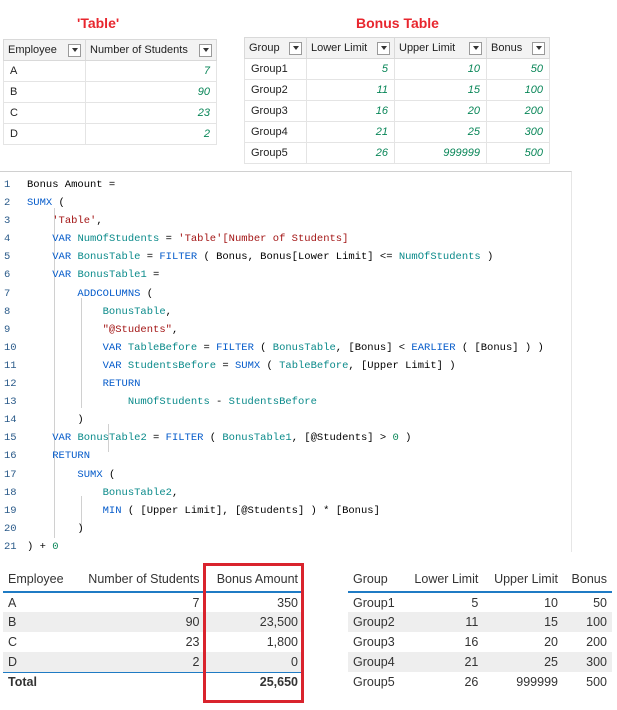 The width and height of the screenshot is (617, 710). What do you see at coordinates (140, 492) in the screenshot?
I see `code-text: BonusTable2,` at bounding box center [140, 492].